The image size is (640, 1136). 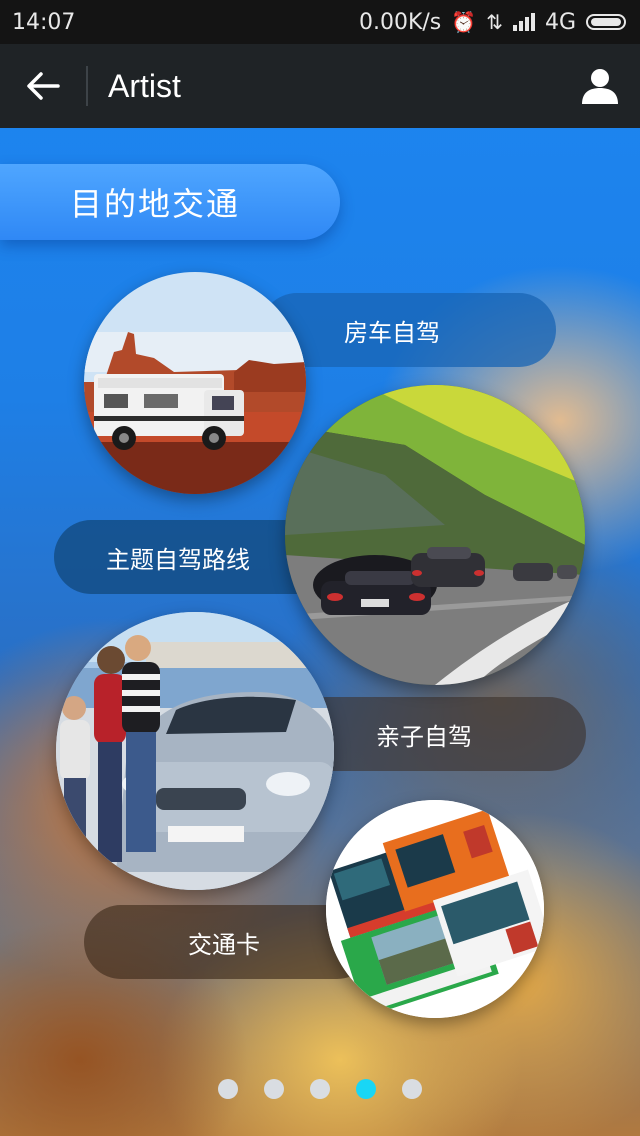 What do you see at coordinates (320, 86) in the screenshot?
I see `app-bar: Artist` at bounding box center [320, 86].